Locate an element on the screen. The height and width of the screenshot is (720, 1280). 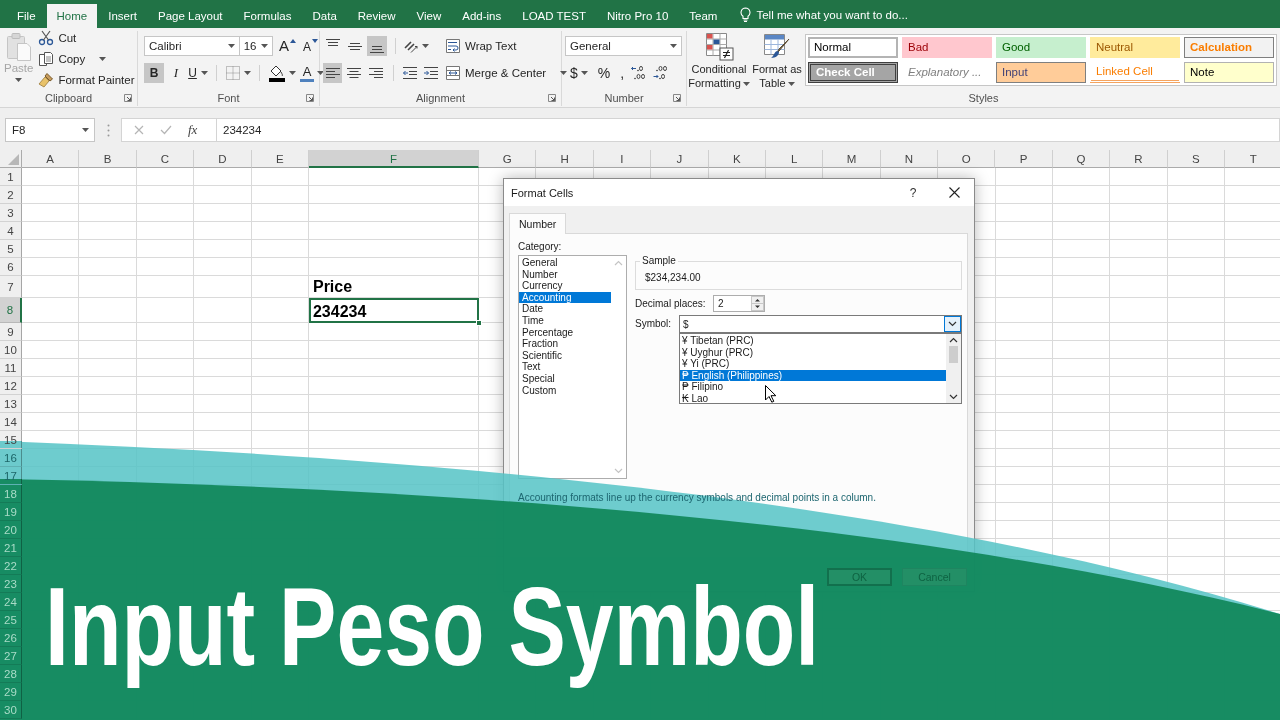
scrollbar-thumb is located at coordinates (953, 354).